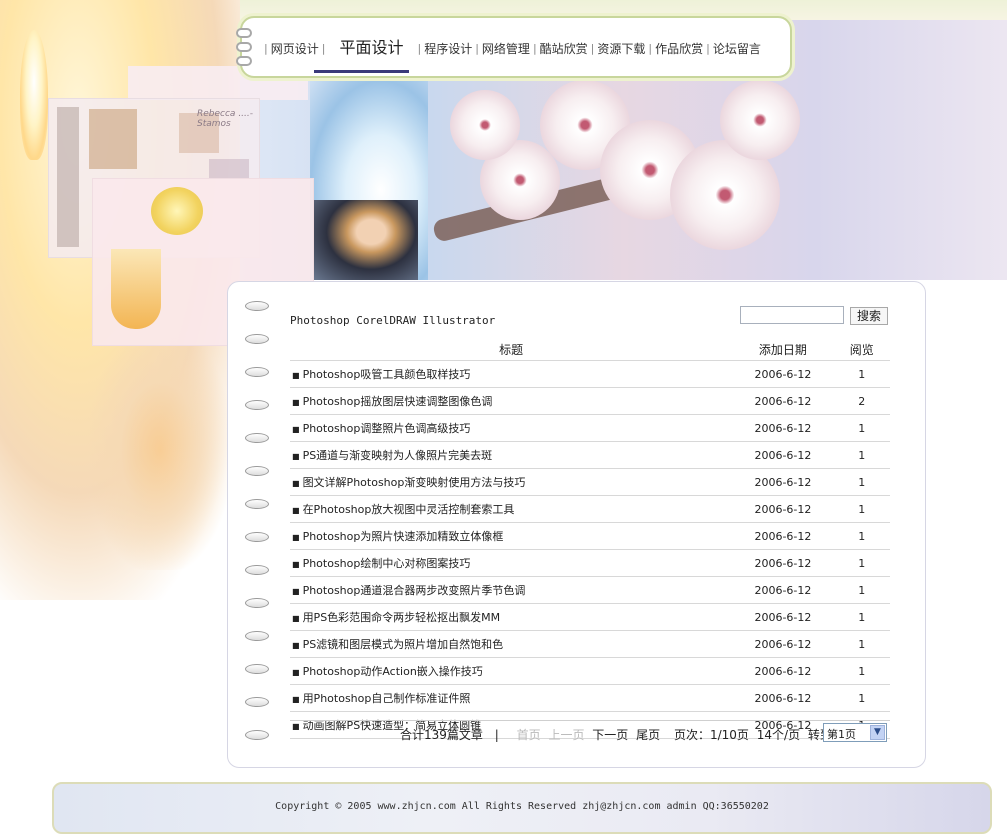  I want to click on article-link: PS通道与渐变映射为人像照片完美去斑, so click(398, 455).